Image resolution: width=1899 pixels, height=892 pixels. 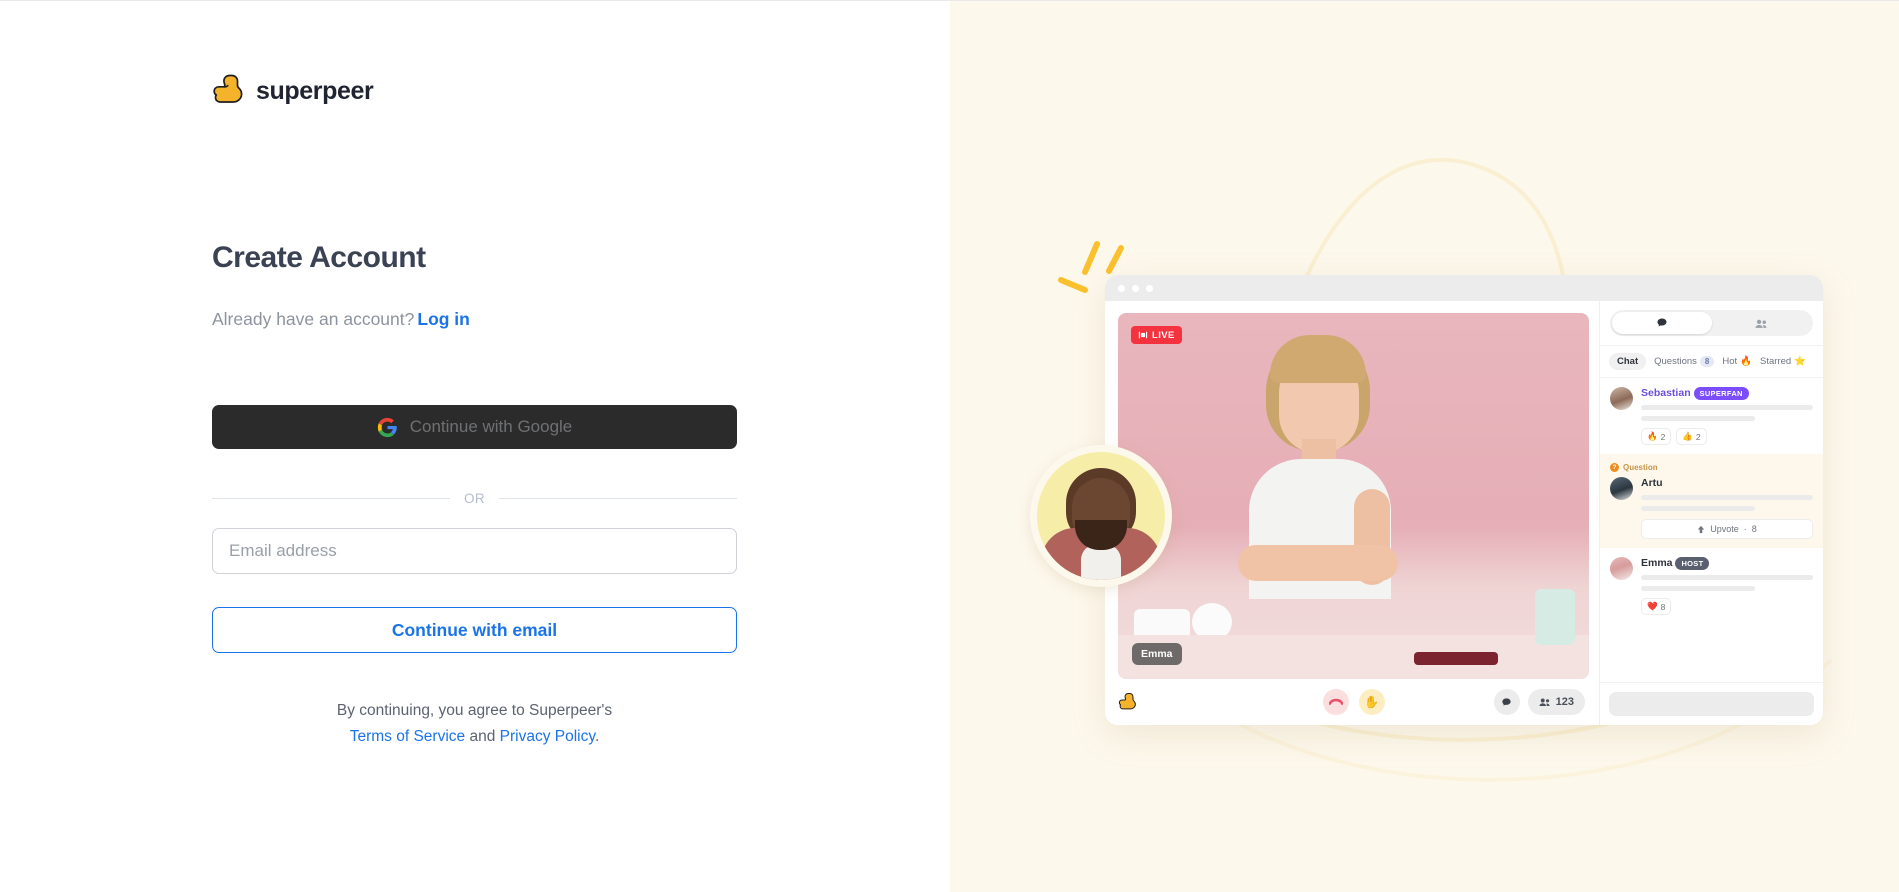 I want to click on question-label: Question, so click(x=1640, y=467).